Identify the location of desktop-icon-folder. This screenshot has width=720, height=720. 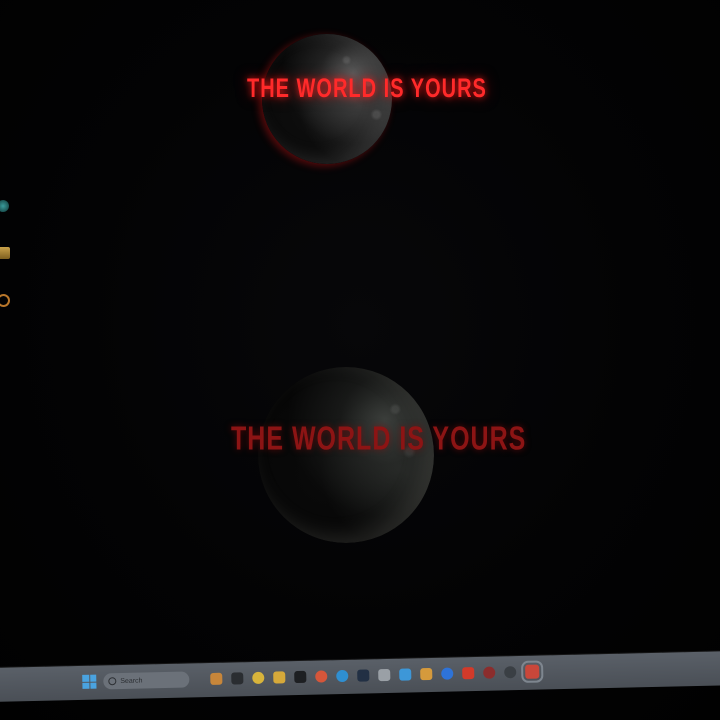
(7, 258).